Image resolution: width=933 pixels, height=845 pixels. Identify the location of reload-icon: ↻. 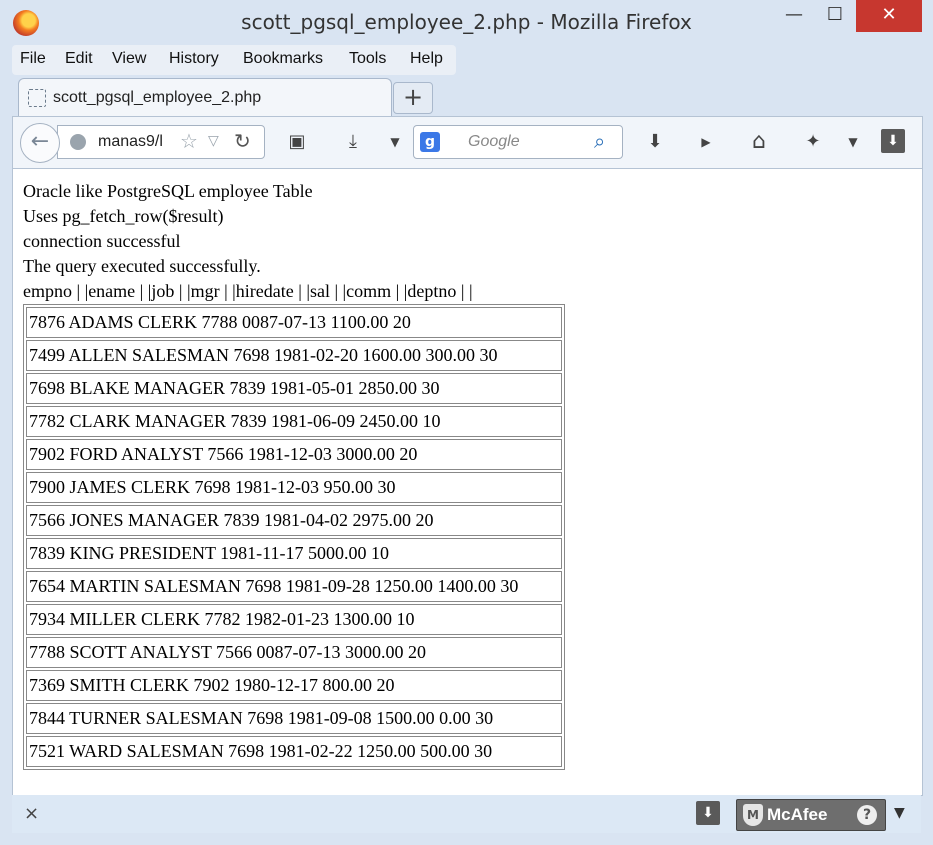
(242, 141).